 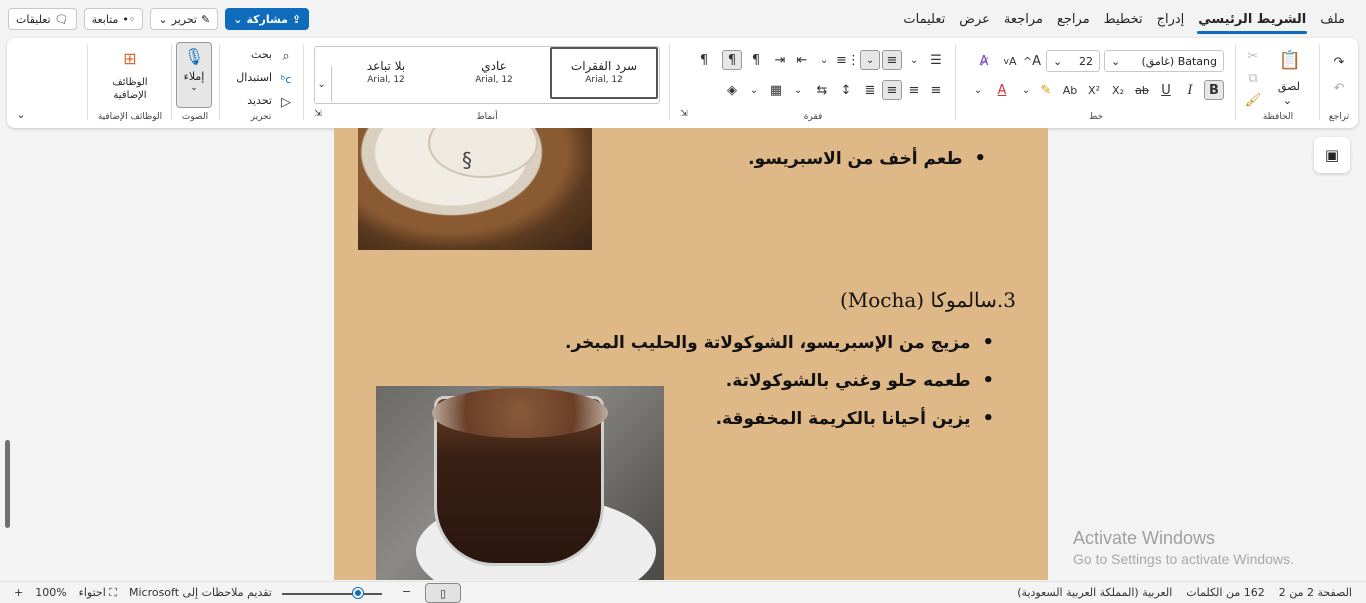 I want to click on undo-group: ↷ ↶ تراجع, so click(x=1339, y=83).